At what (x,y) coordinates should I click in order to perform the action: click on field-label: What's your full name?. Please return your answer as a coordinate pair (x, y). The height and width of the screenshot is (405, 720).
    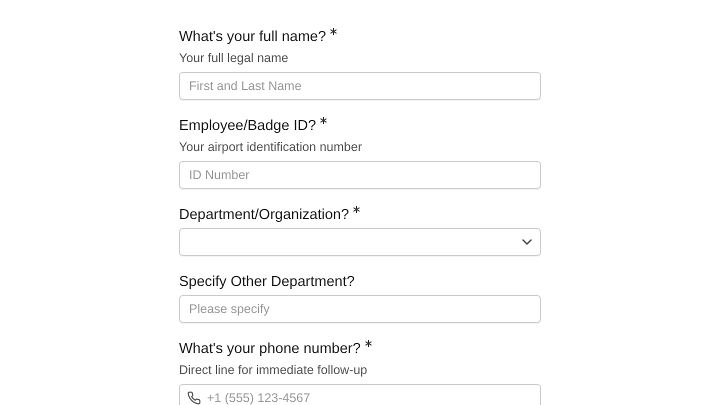
    Looking at the image, I should click on (252, 37).